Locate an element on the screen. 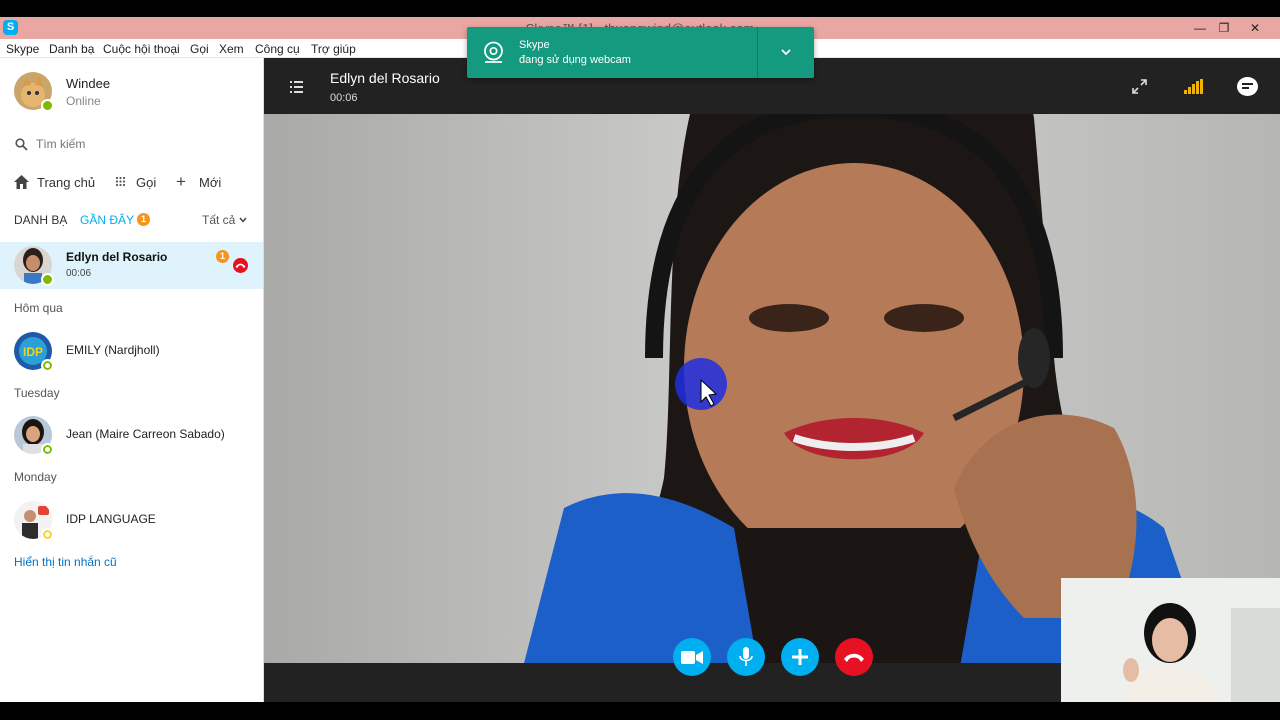 The width and height of the screenshot is (1280, 720). microphone-icon is located at coordinates (746, 656).